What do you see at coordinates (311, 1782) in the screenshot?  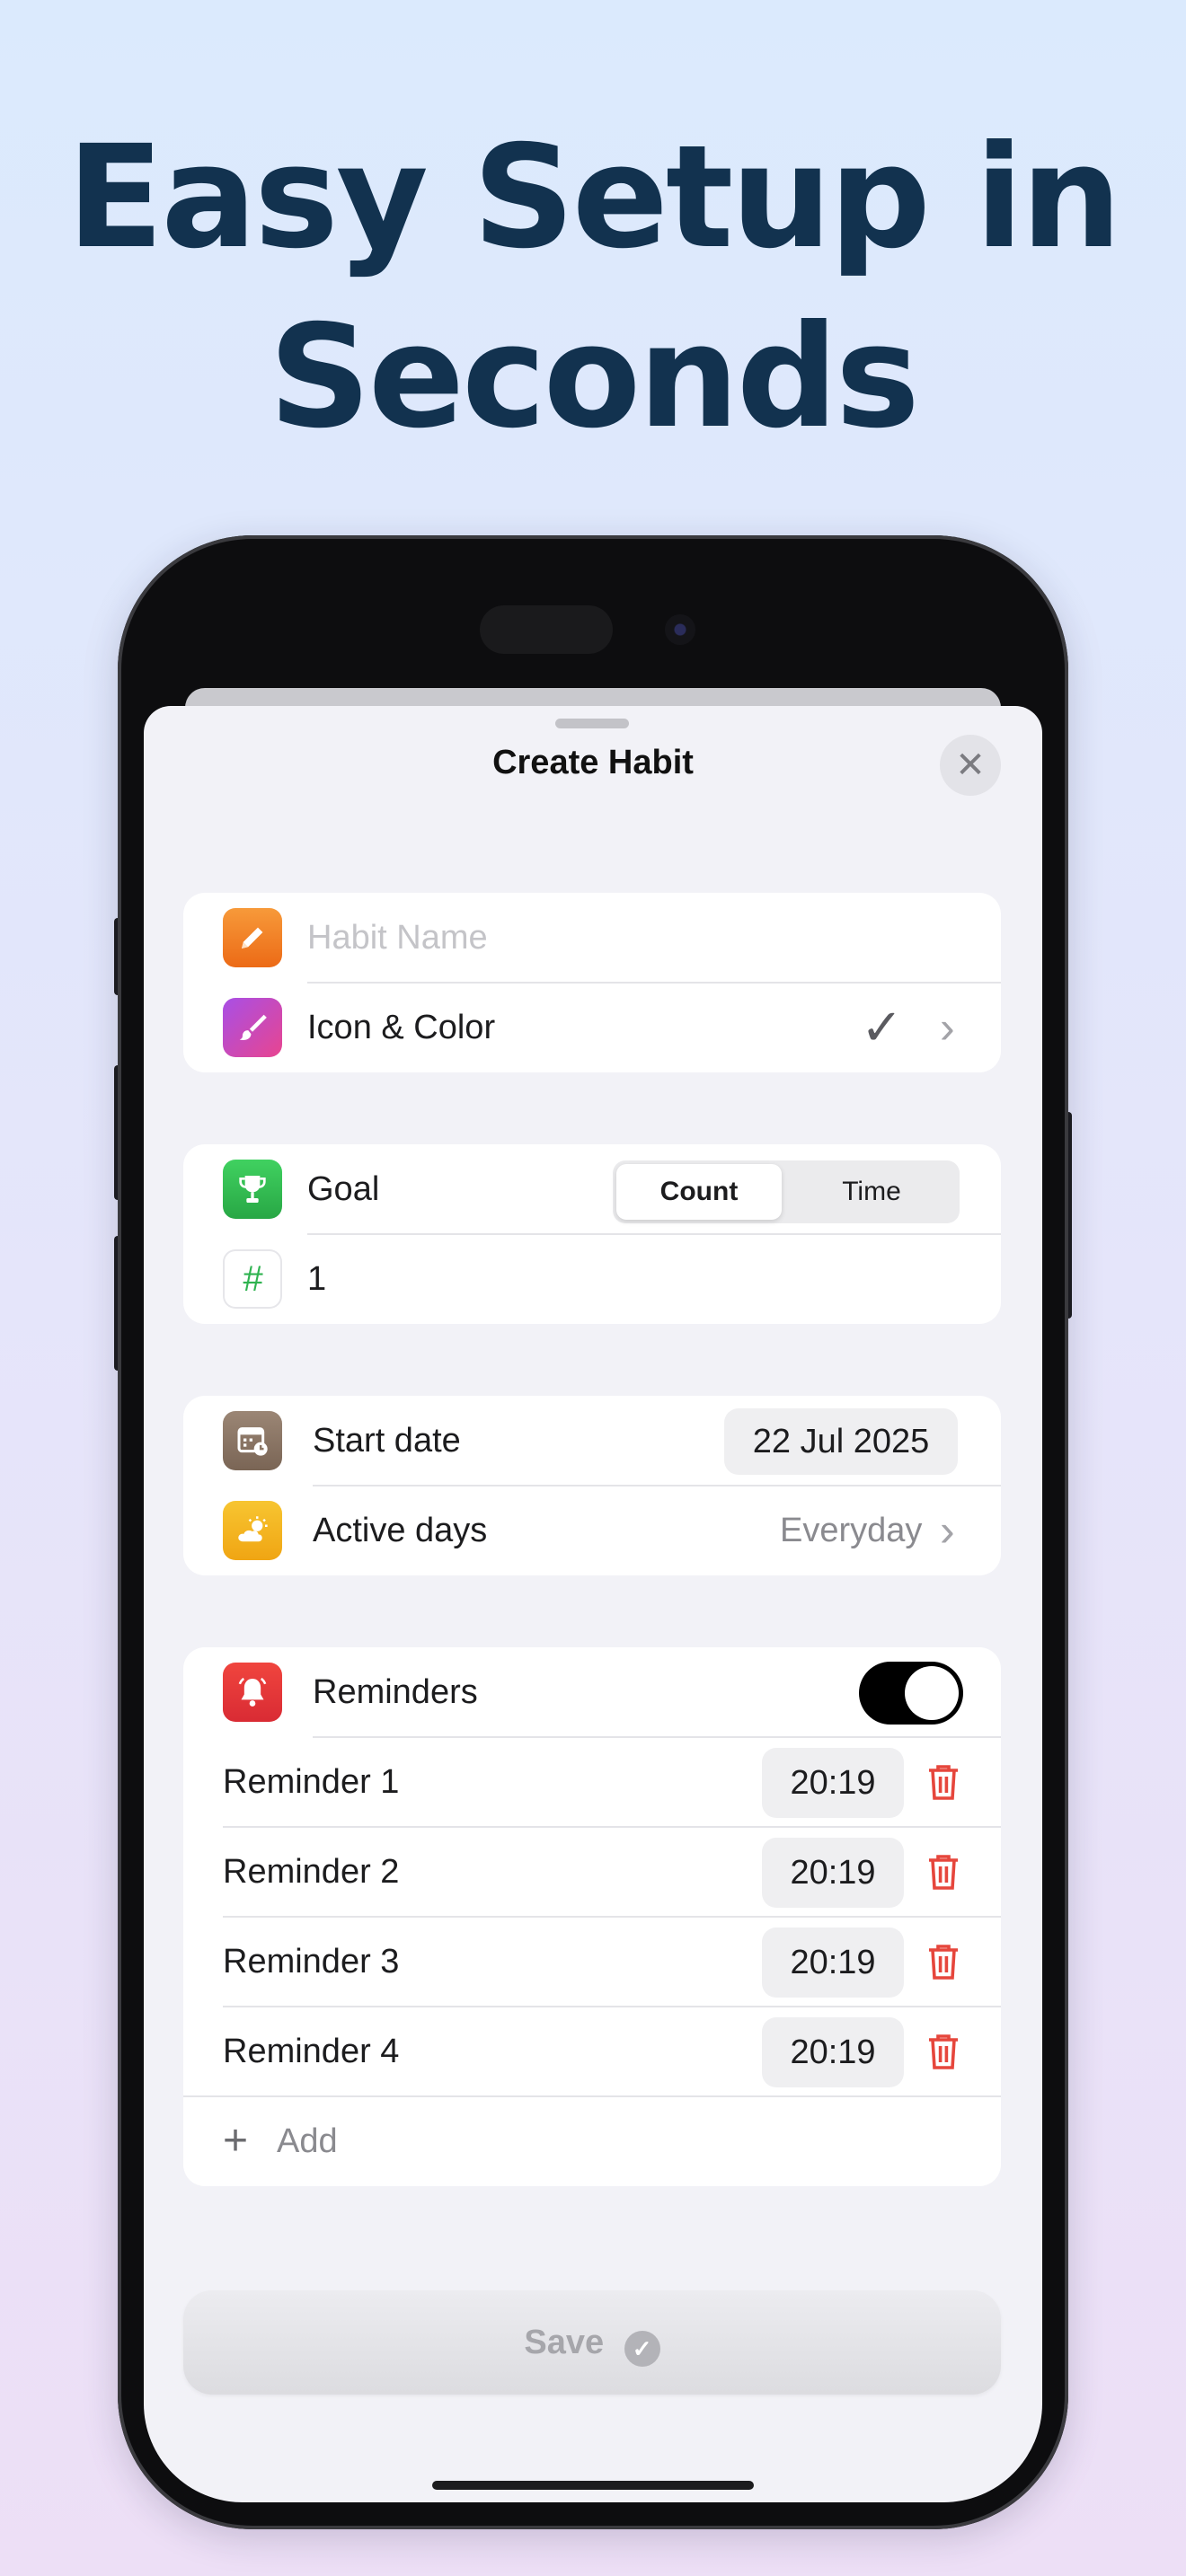 I see `reminder-label: Reminder 1` at bounding box center [311, 1782].